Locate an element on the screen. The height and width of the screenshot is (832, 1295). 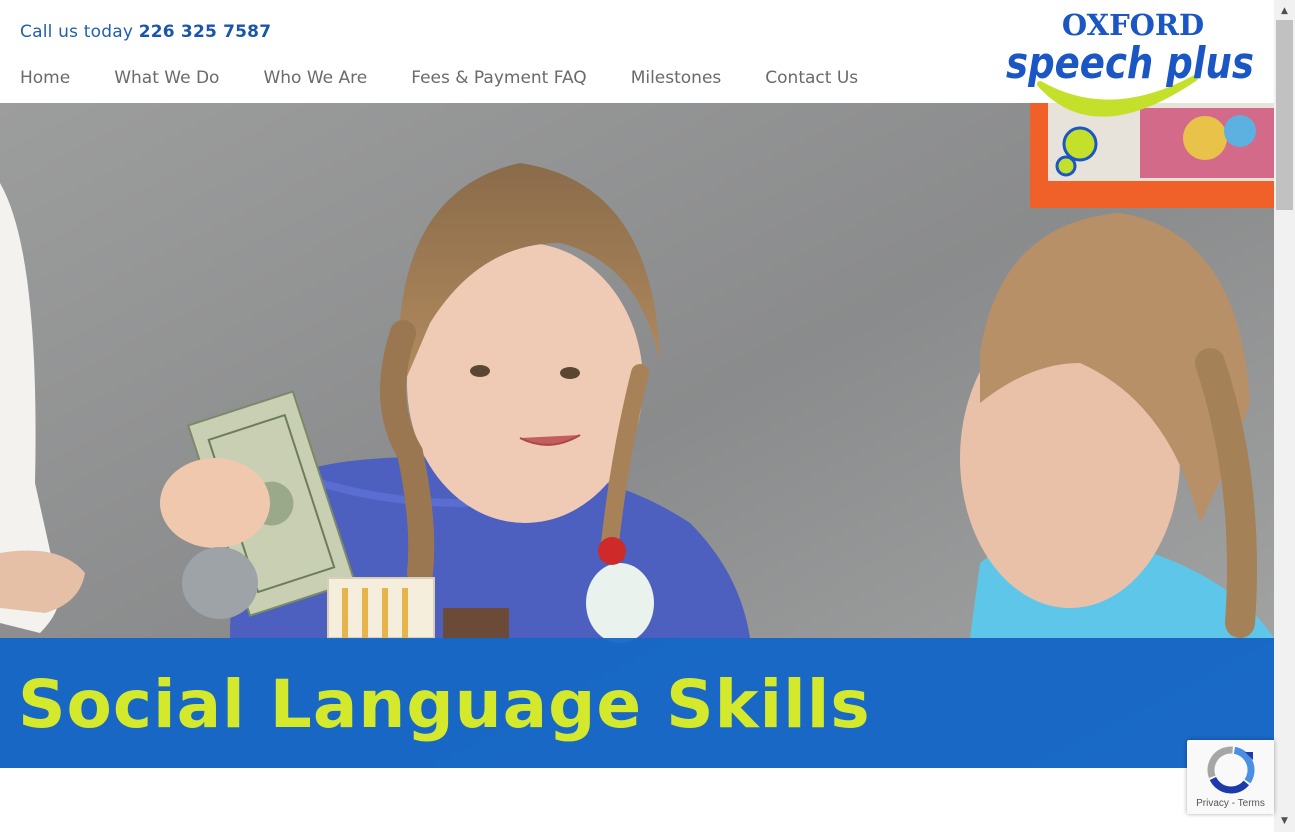
scroll-up-arrow-icon: ▲ is located at coordinates (1284, 11).